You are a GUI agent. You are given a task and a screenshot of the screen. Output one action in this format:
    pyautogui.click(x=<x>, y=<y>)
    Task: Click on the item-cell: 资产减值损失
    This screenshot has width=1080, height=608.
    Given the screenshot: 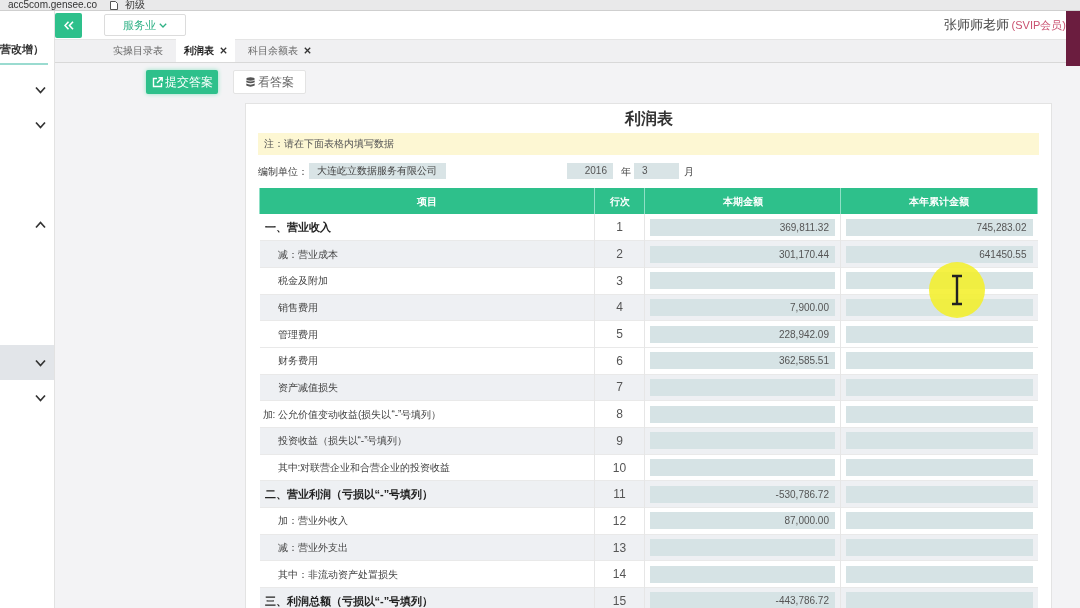 What is the action you would take?
    pyautogui.click(x=427, y=387)
    